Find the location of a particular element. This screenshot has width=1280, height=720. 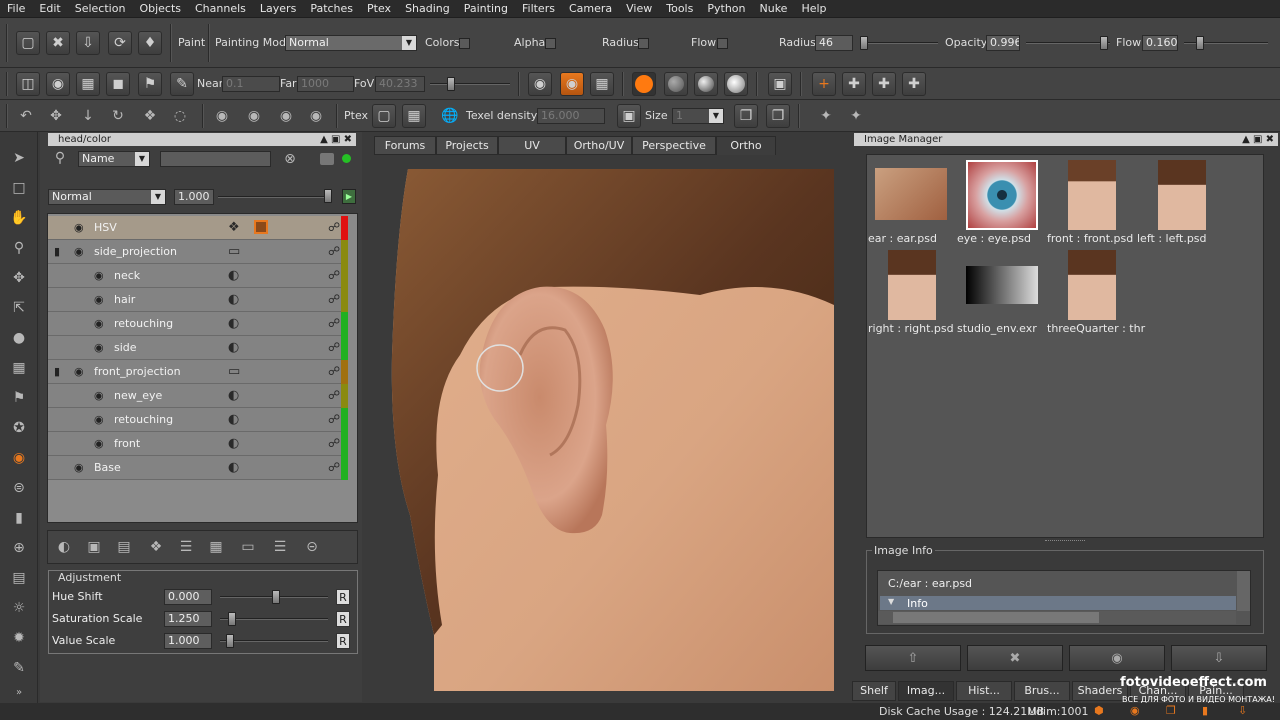

down-arrow-icon: ↓ is located at coordinates (88, 116).